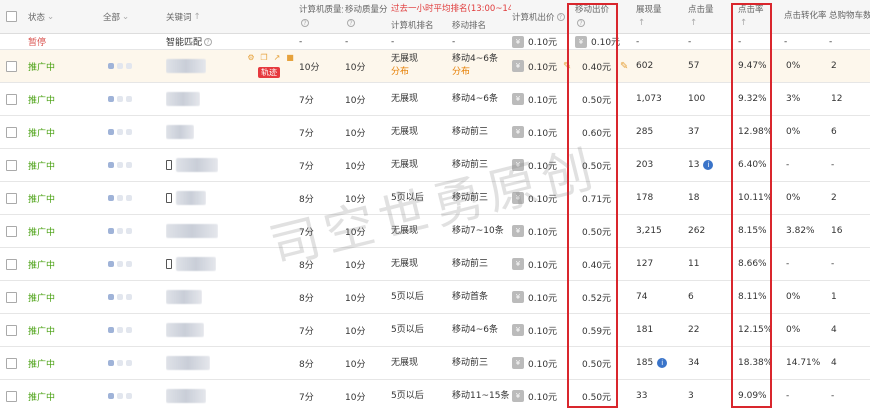  What do you see at coordinates (596, 198) in the screenshot?
I see `mobile-bid-cell: 0.71元` at bounding box center [596, 198].